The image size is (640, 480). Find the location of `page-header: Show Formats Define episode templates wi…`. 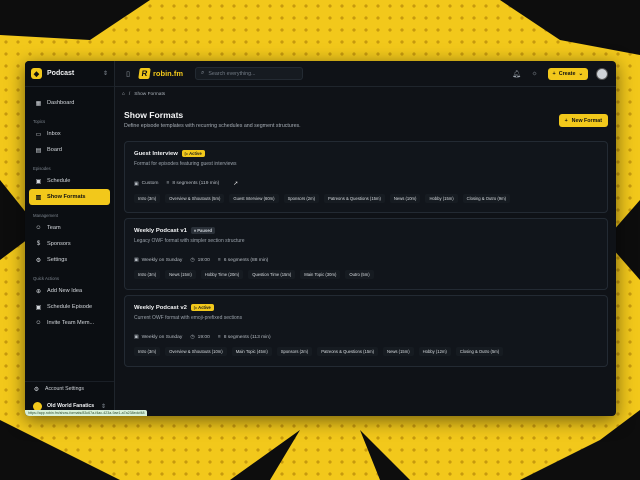

page-header: Show Formats Define episode templates wi… is located at coordinates (366, 119).